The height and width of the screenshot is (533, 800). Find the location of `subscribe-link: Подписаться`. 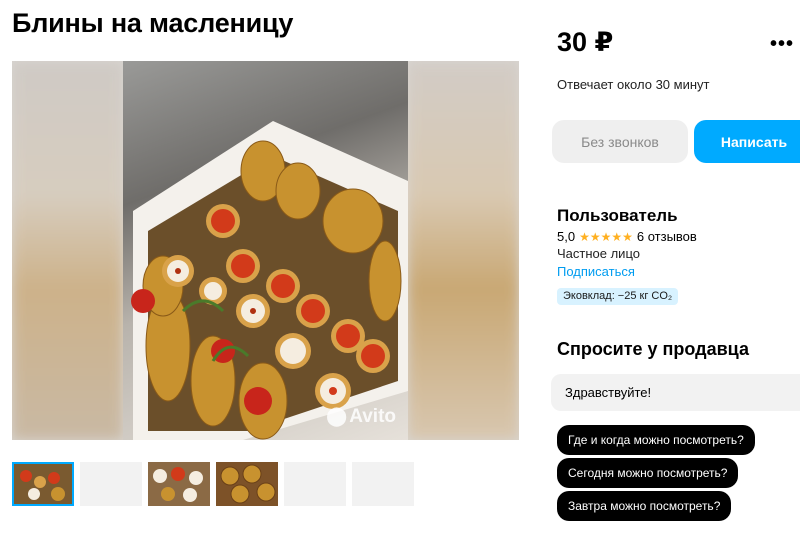

subscribe-link: Подписаться is located at coordinates (596, 271).